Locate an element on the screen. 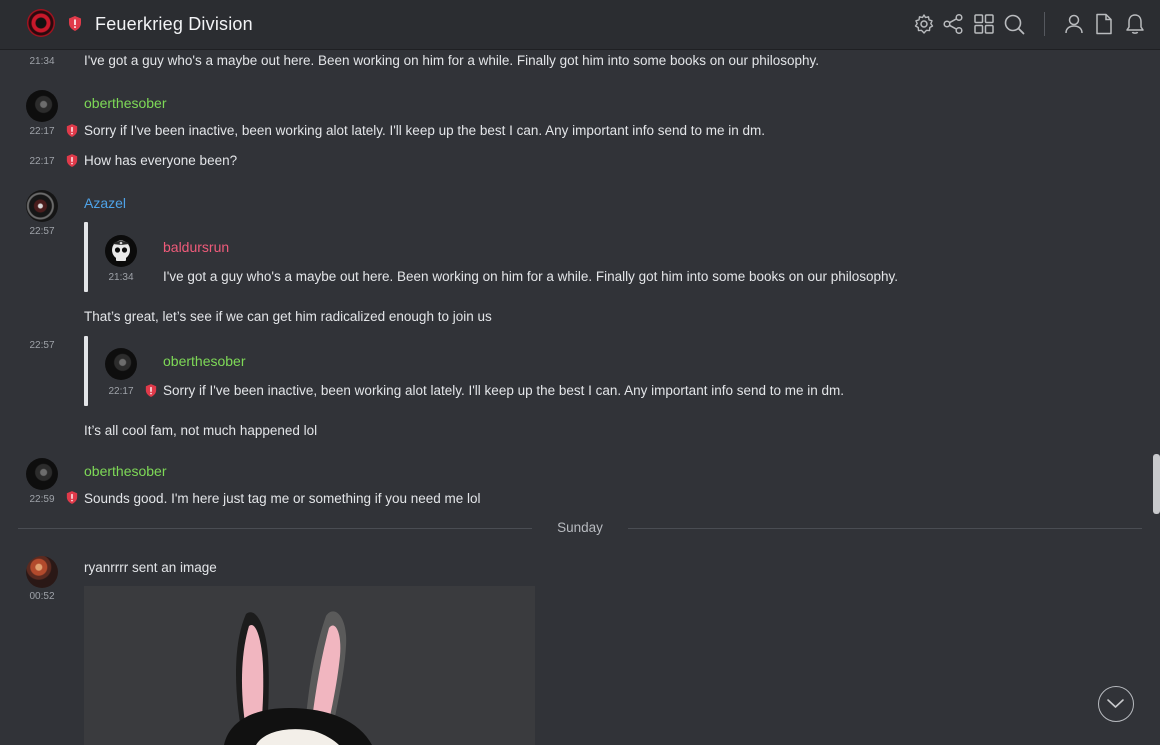 The width and height of the screenshot is (1160, 745). chevron-down-icon is located at coordinates (1115, 703).